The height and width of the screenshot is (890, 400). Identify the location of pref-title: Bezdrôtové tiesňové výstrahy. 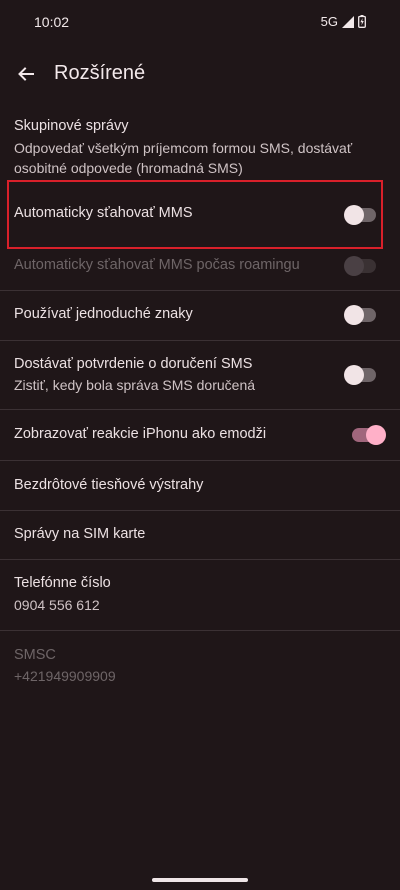
(109, 485).